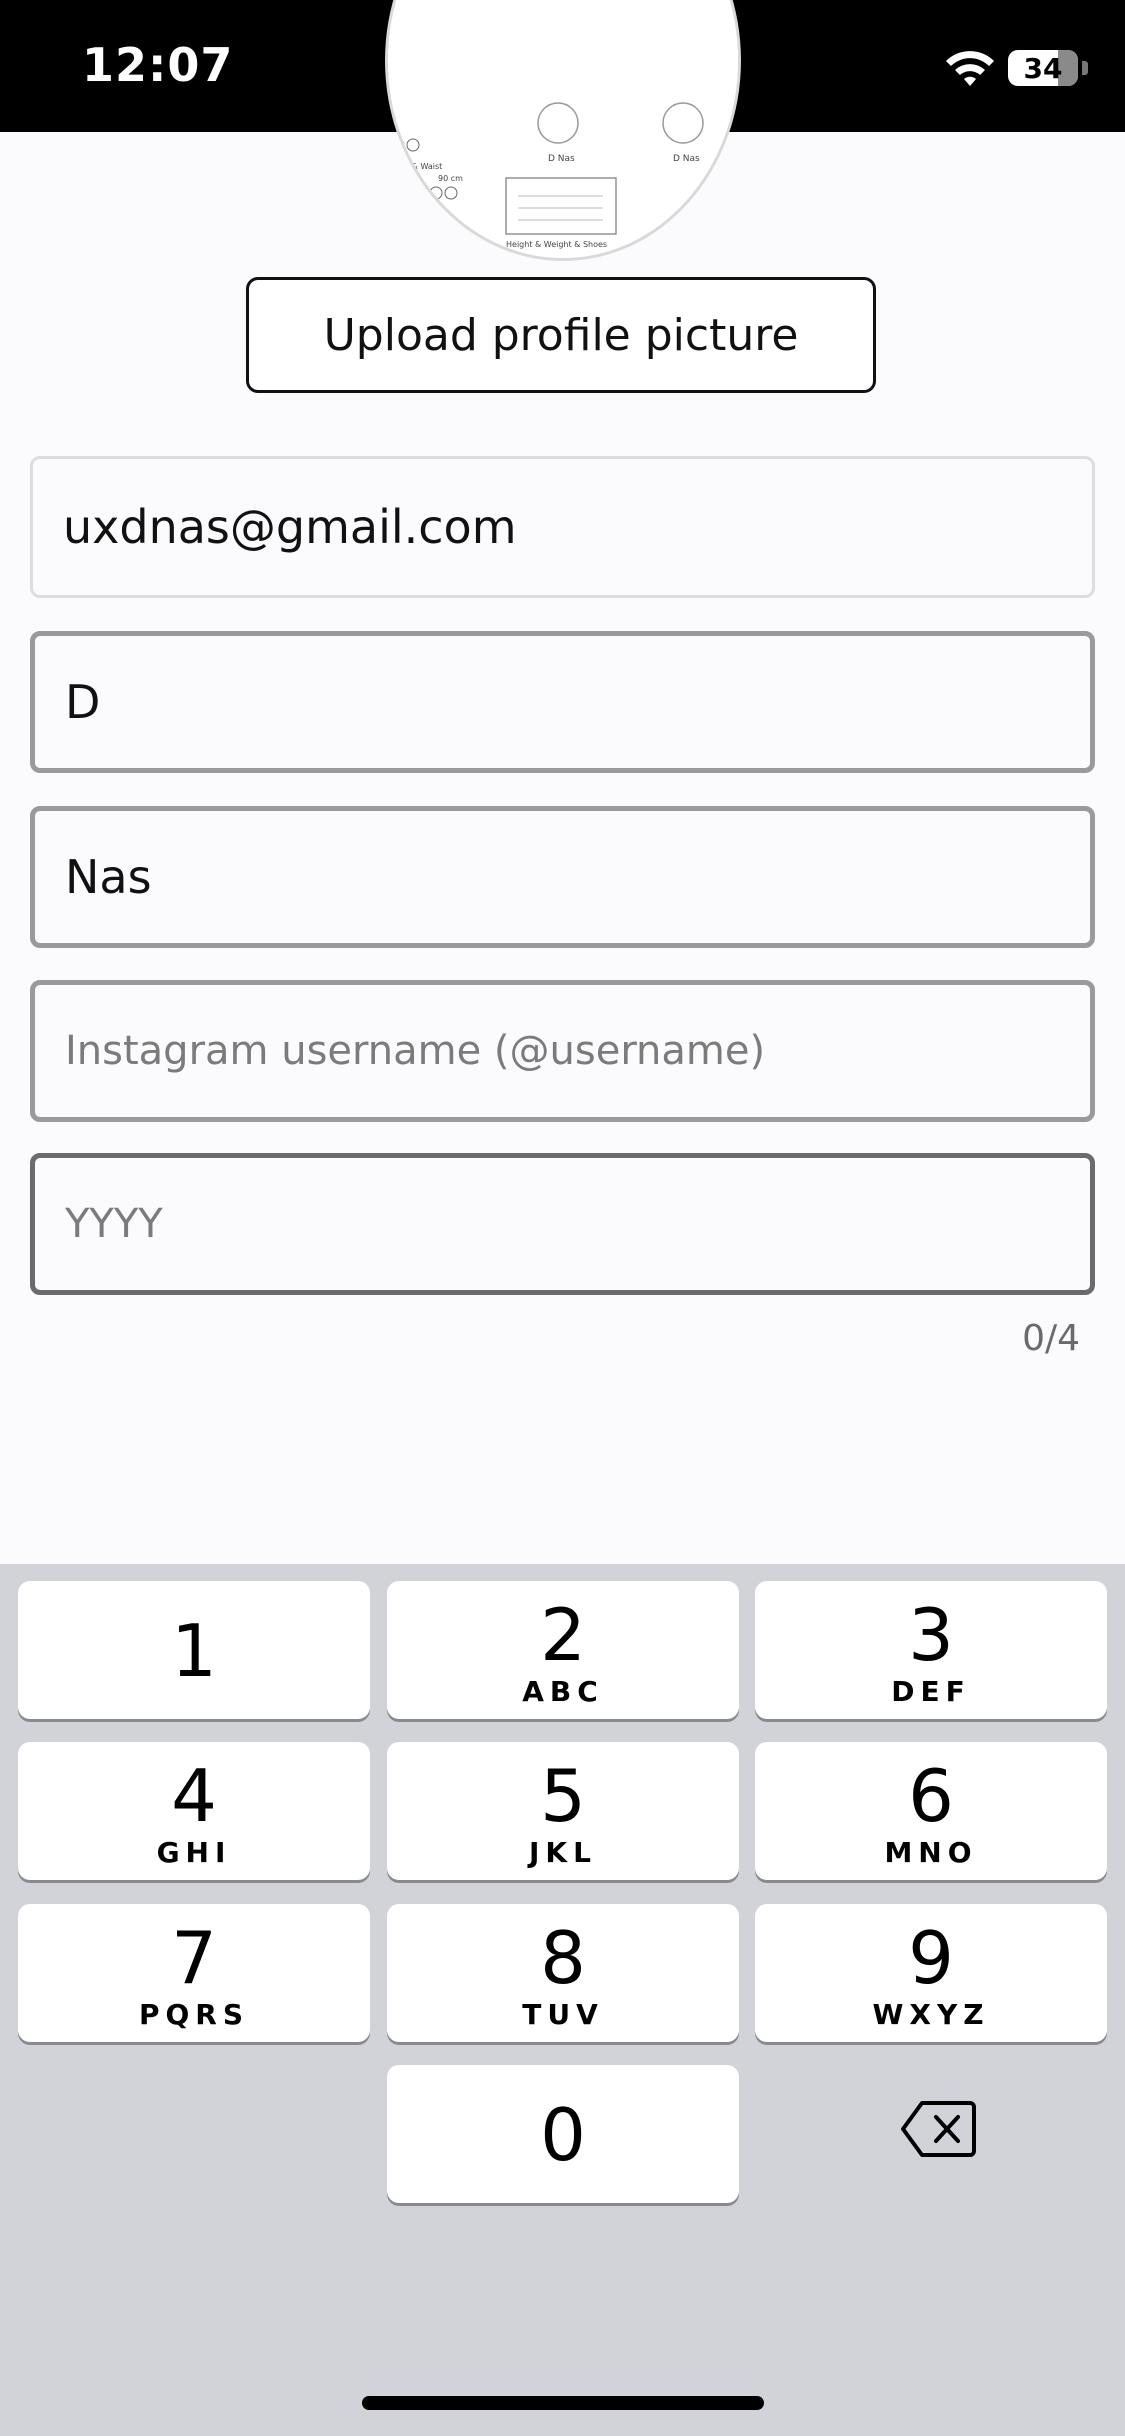  I want to click on battery-indicator: 34, so click(1043, 68).